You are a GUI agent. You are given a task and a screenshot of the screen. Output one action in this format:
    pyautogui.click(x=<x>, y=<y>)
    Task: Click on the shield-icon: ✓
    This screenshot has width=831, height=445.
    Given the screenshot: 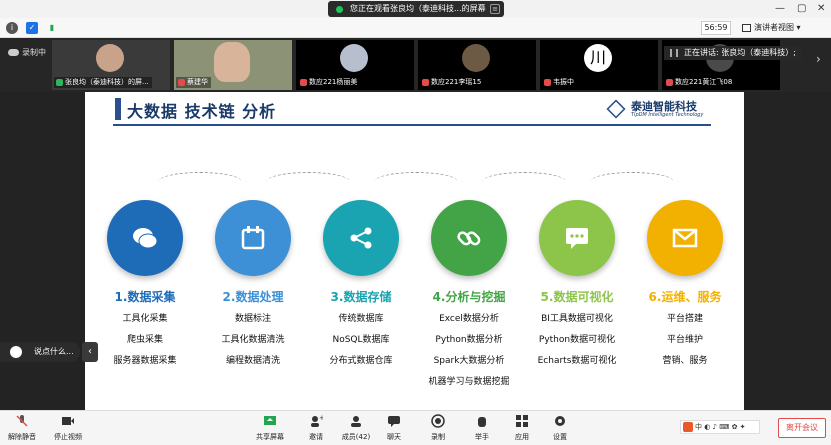 What is the action you would take?
    pyautogui.click(x=32, y=28)
    